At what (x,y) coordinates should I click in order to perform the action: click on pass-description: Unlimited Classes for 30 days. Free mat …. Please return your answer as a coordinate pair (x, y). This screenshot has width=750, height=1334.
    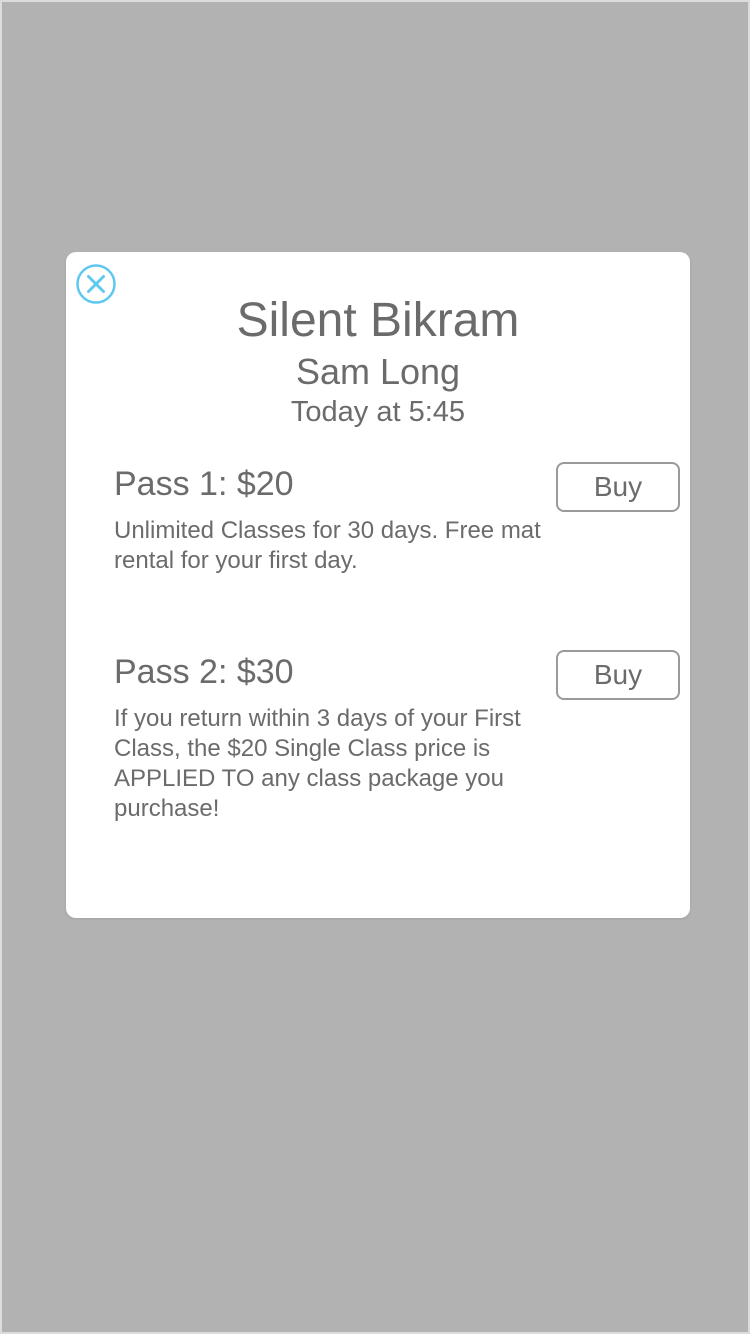
    Looking at the image, I should click on (327, 545).